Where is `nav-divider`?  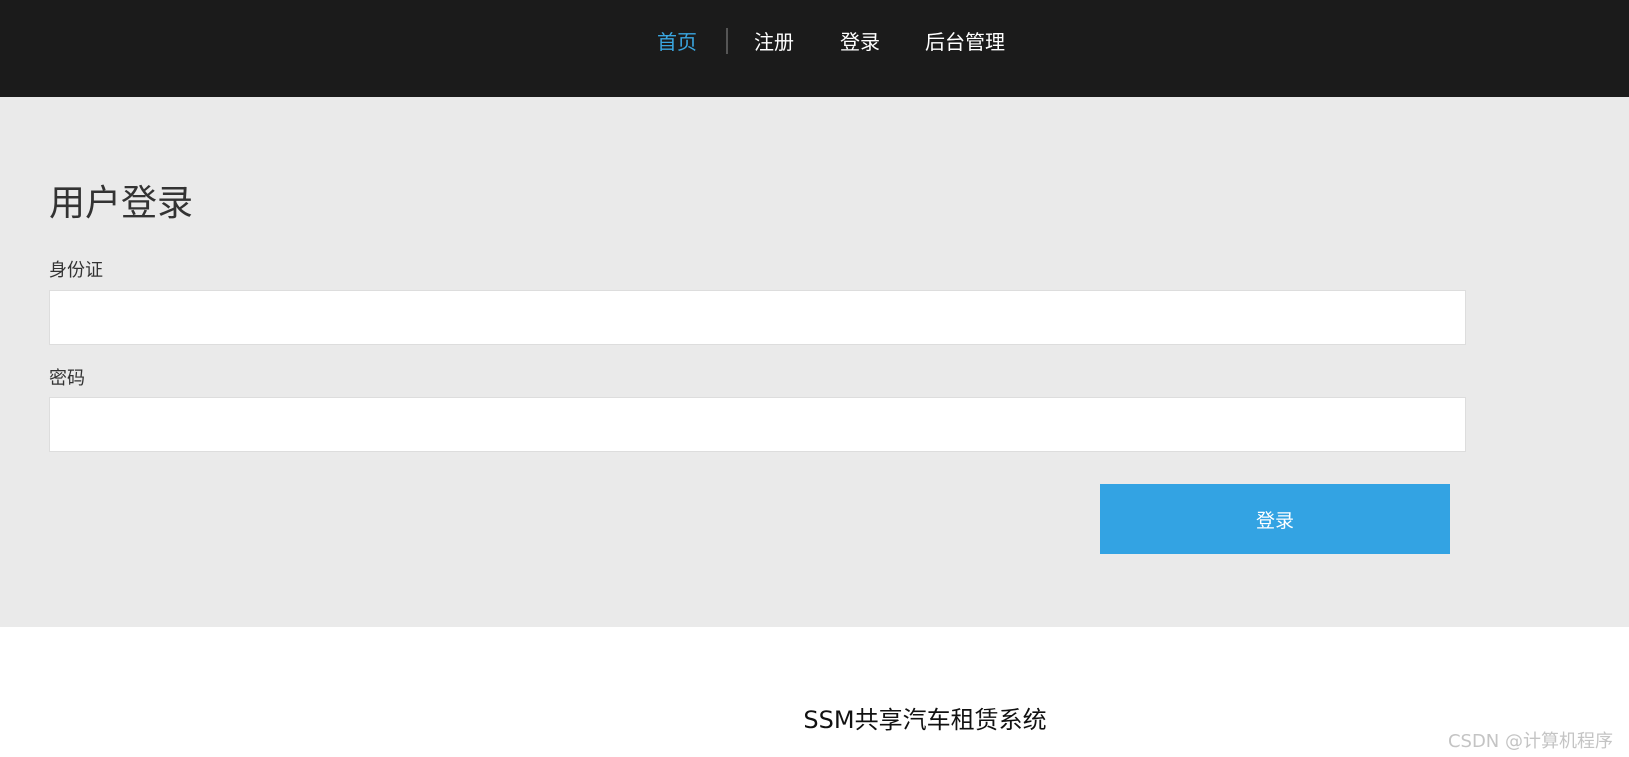
nav-divider is located at coordinates (727, 41).